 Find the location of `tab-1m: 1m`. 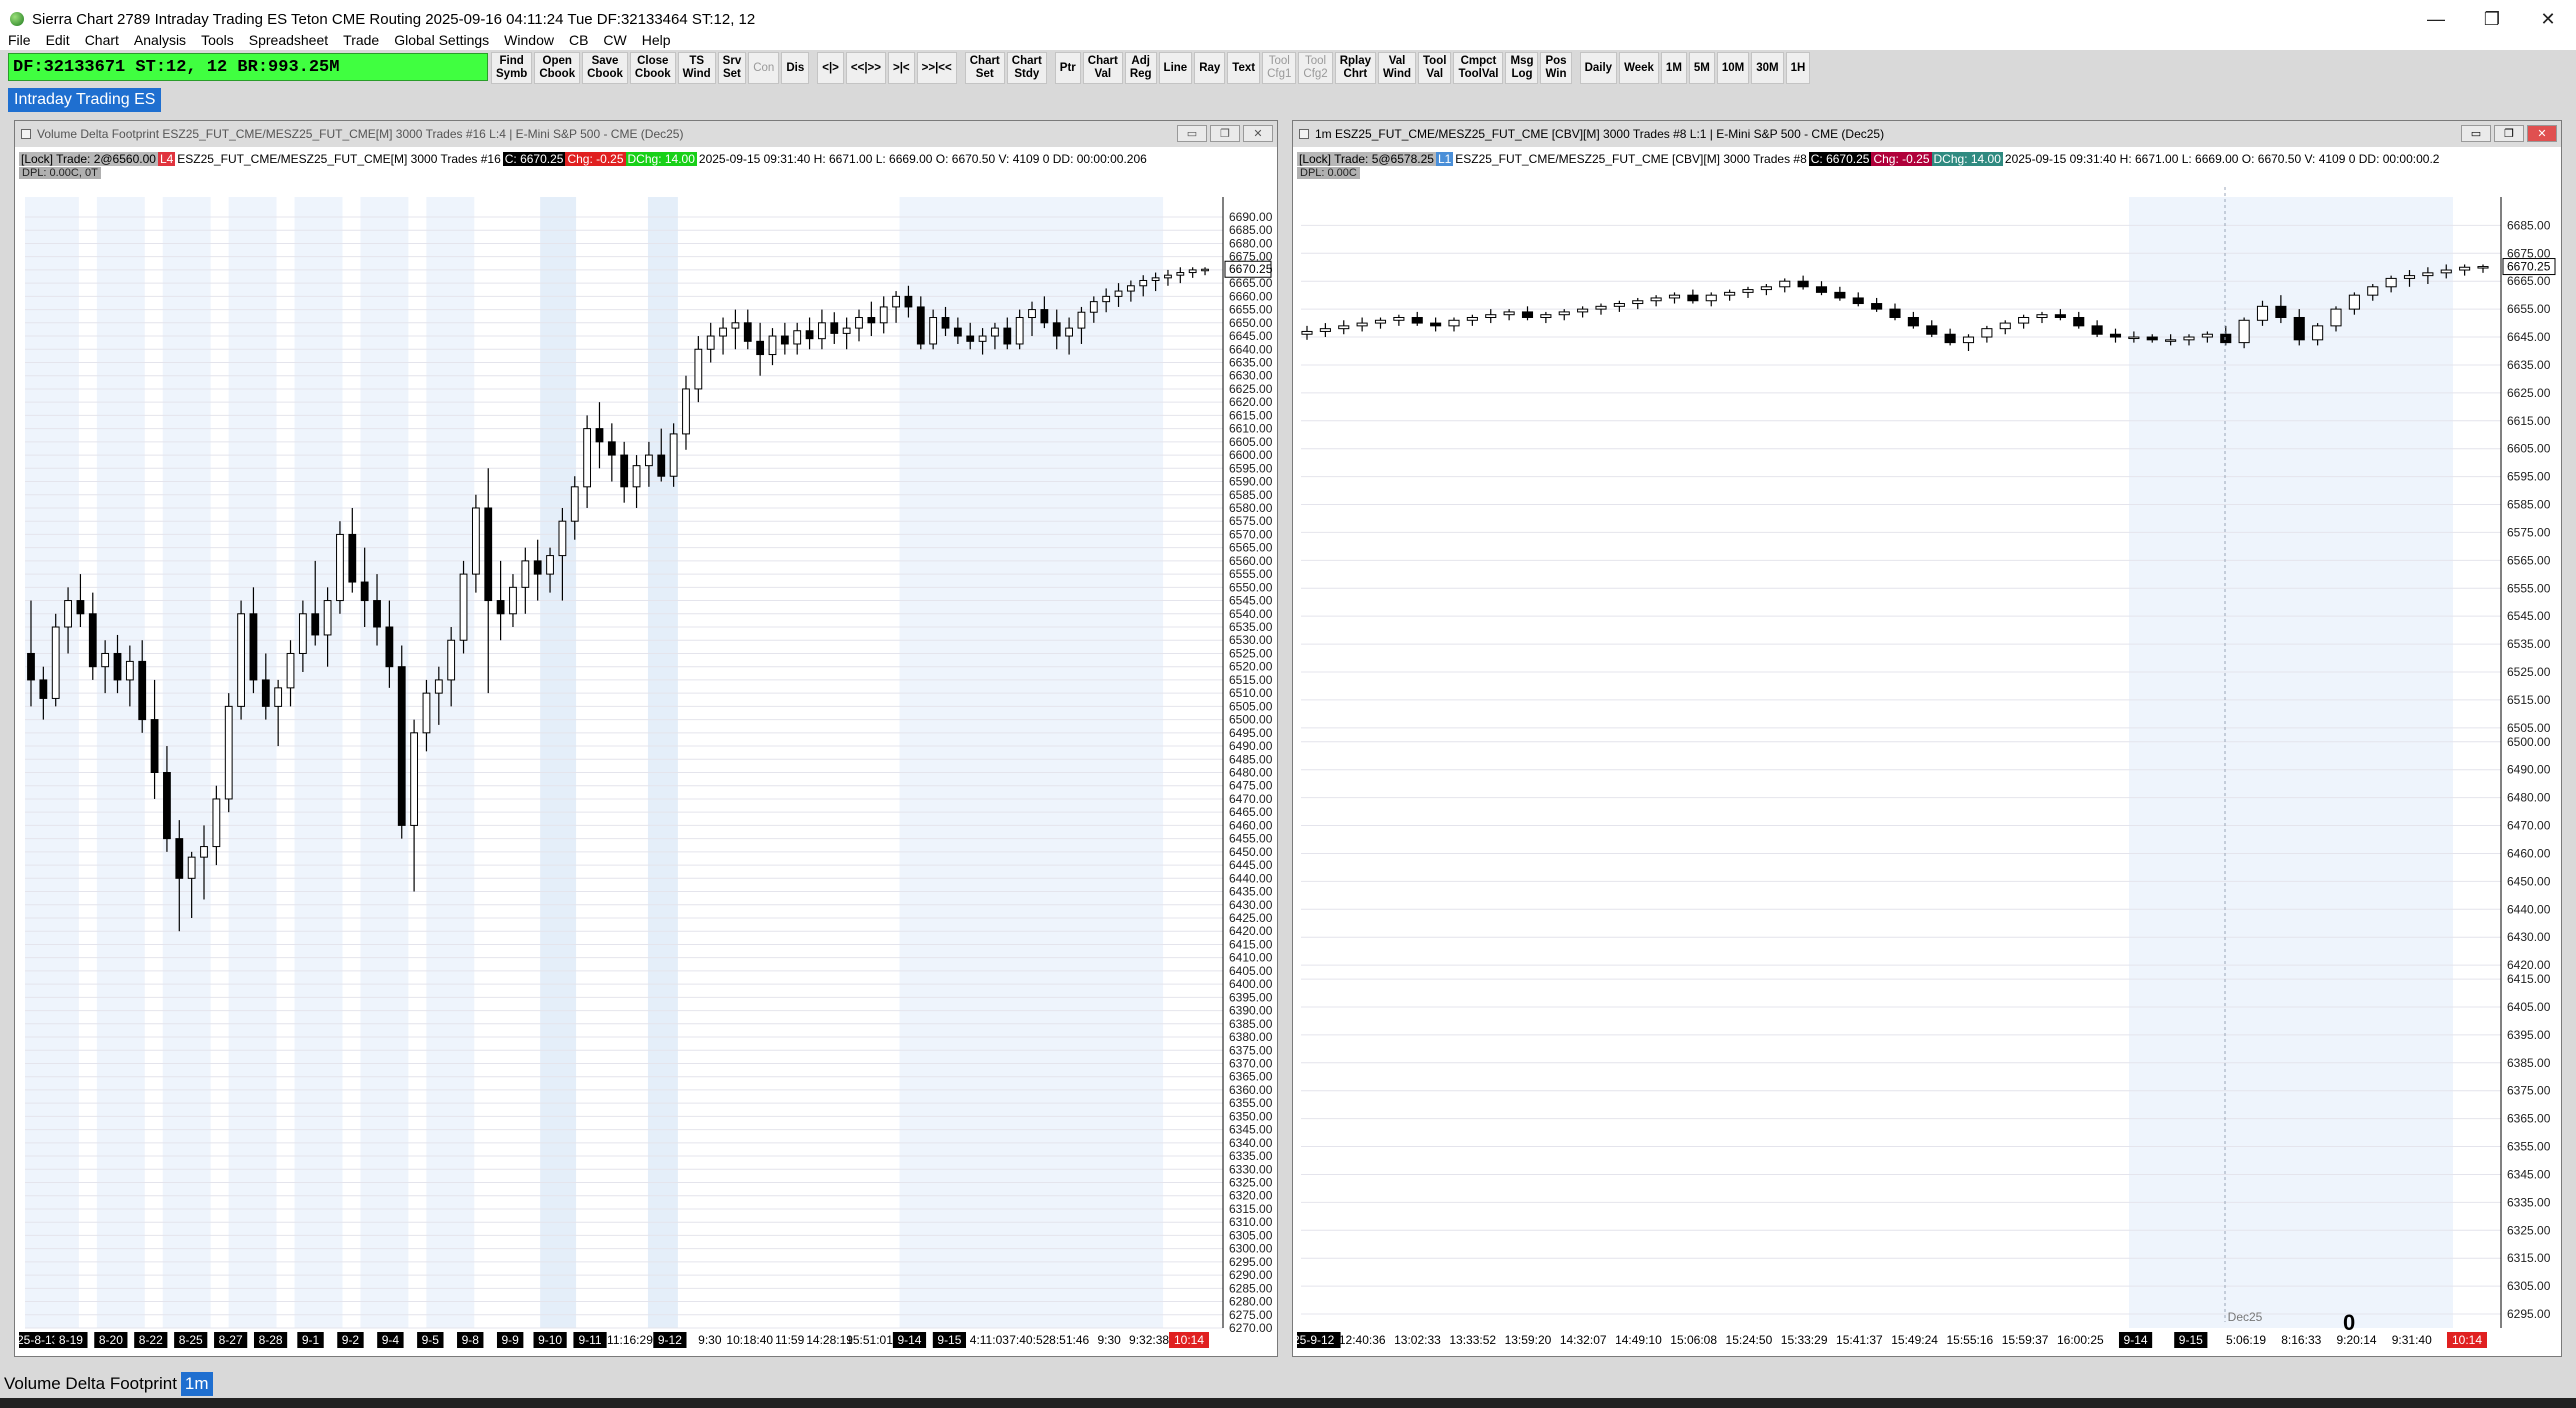

tab-1m: 1m is located at coordinates (196, 1384).